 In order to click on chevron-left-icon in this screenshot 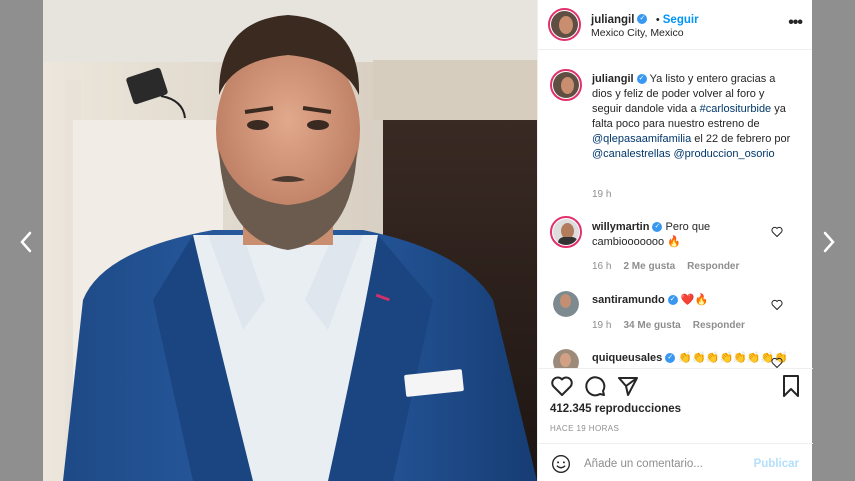, I will do `click(26, 242)`.